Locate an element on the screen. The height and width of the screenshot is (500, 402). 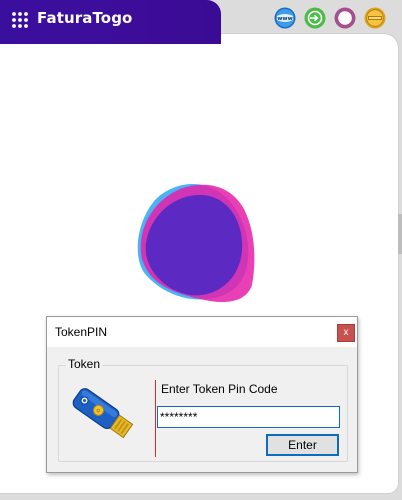
scroll-edge is located at coordinates (400, 234).